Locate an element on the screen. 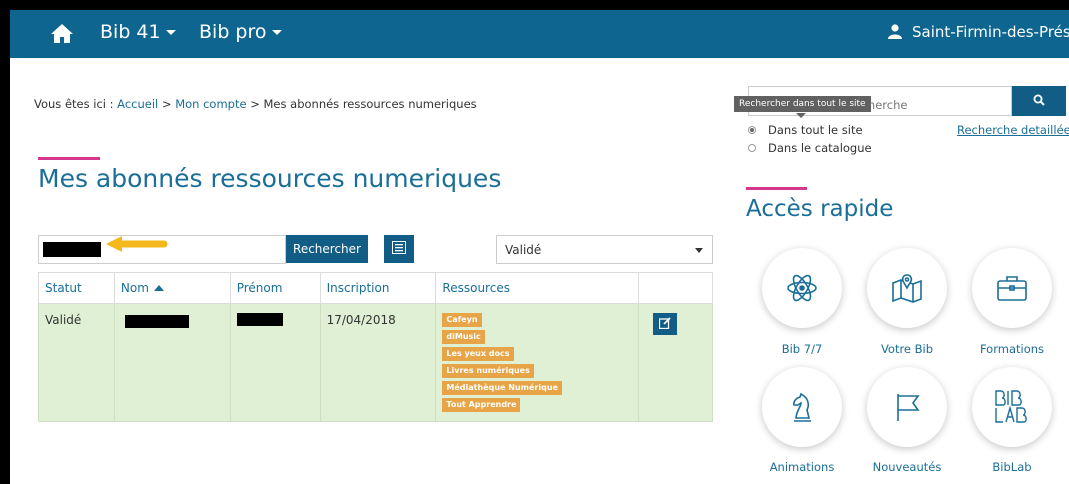 Image resolution: width=1069 pixels, height=484 pixels. edit-icon is located at coordinates (664, 322).